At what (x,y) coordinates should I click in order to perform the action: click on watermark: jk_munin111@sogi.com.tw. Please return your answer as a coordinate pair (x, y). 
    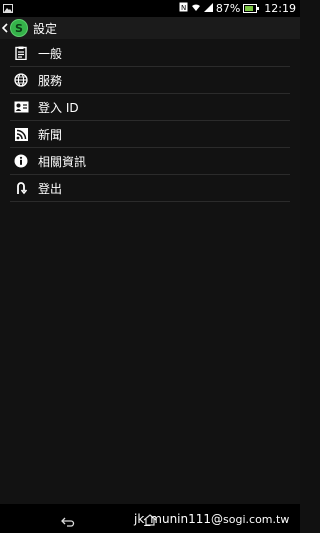
    Looking at the image, I should click on (211, 519).